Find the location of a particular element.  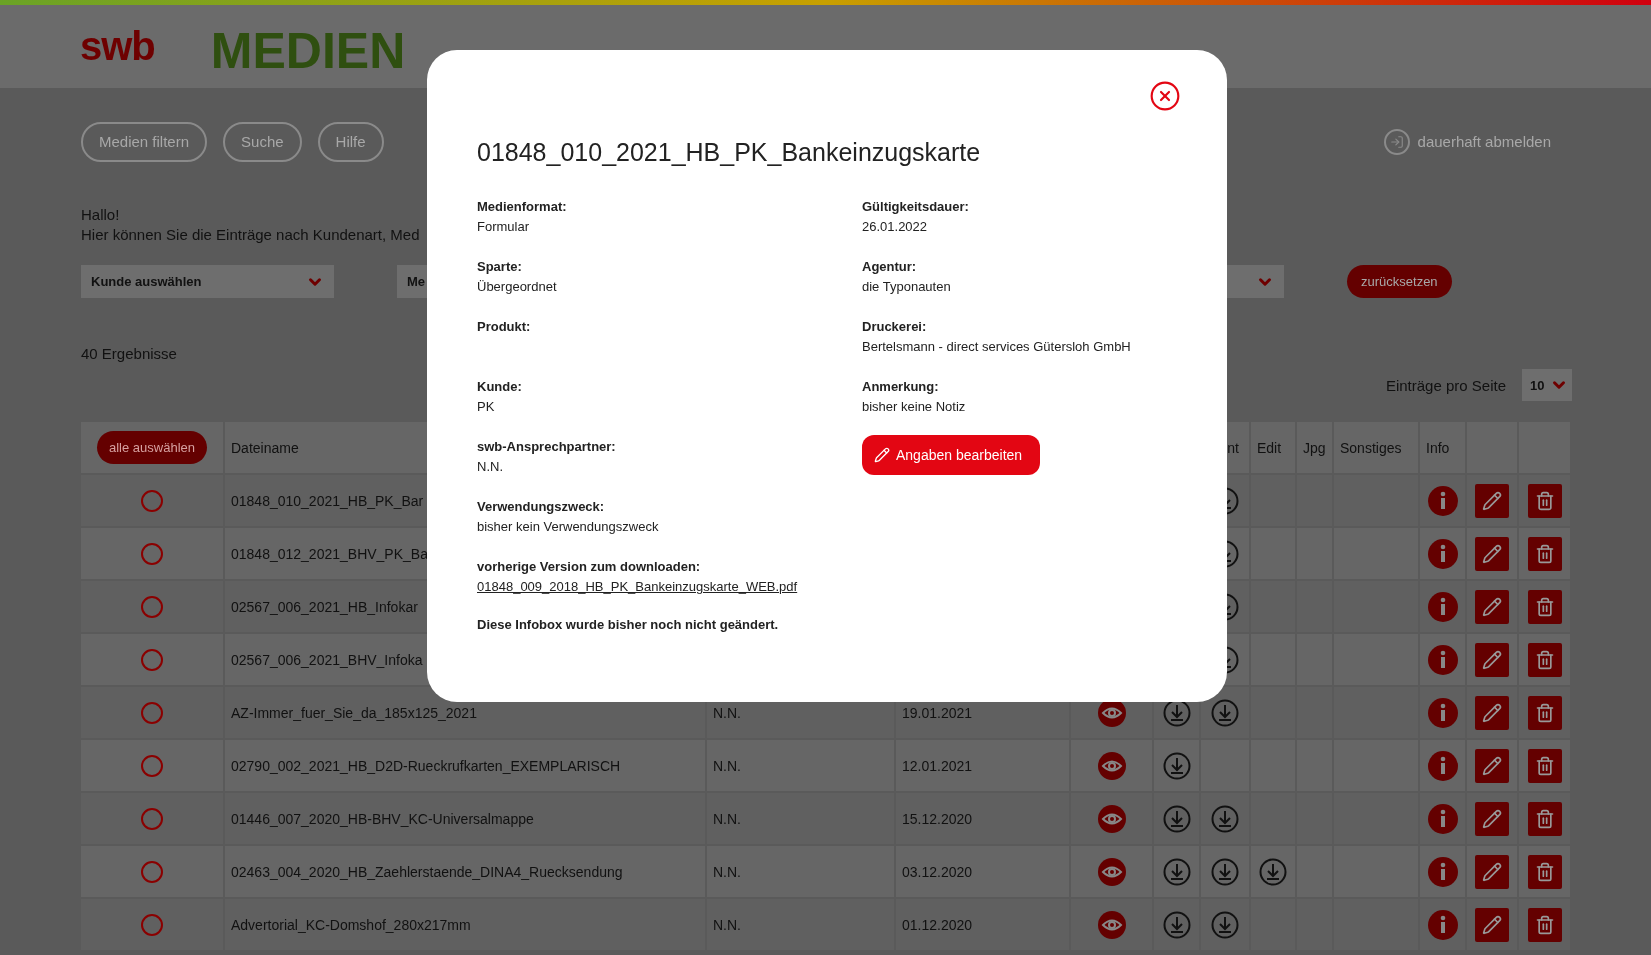

filename: Advertorial_KC-Domshof_280x217mm is located at coordinates (351, 924).